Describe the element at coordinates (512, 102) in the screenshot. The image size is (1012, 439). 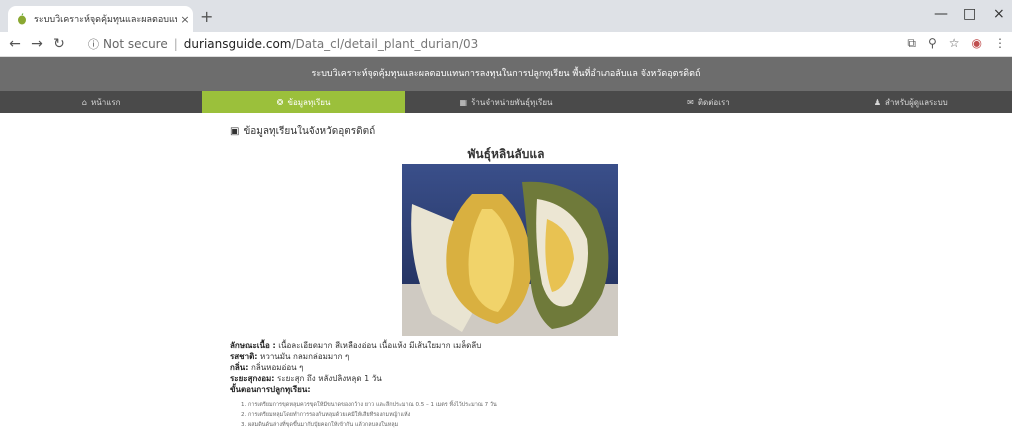
I see `menu-item-label: ร้านจำหน่ายพันธุ์ทุเรียน` at that location.